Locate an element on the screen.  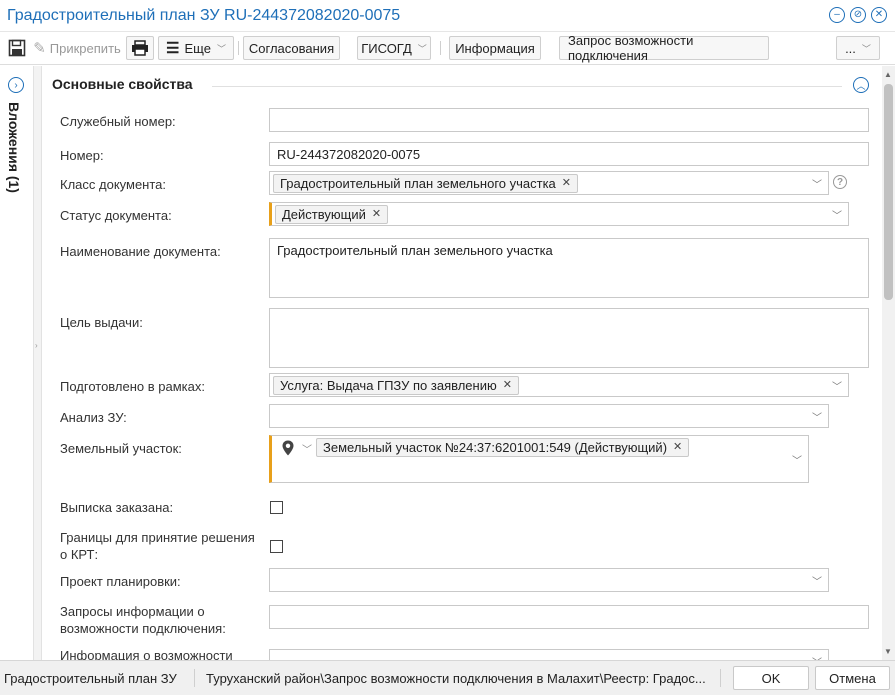
planning-project-label: Проект планировки: is located at coordinates (120, 581).